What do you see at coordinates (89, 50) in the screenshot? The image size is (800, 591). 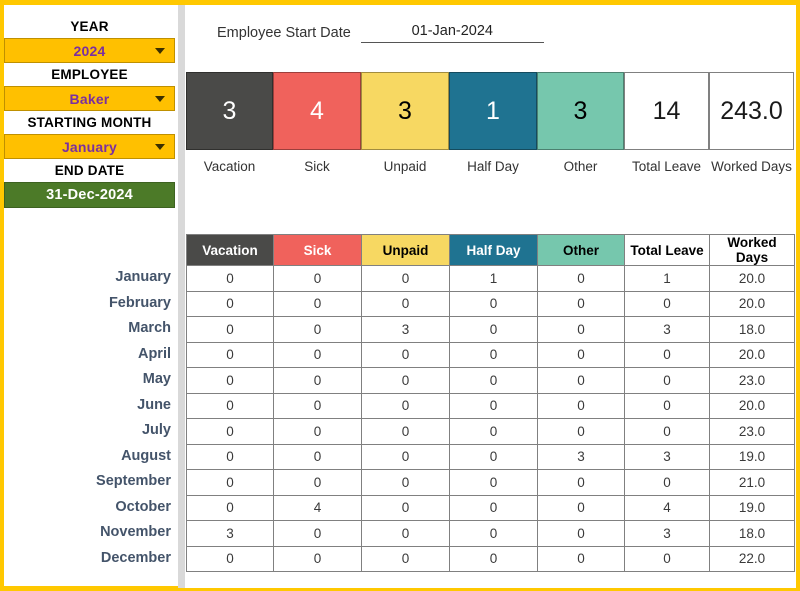 I see `year-dropdown: 2024` at bounding box center [89, 50].